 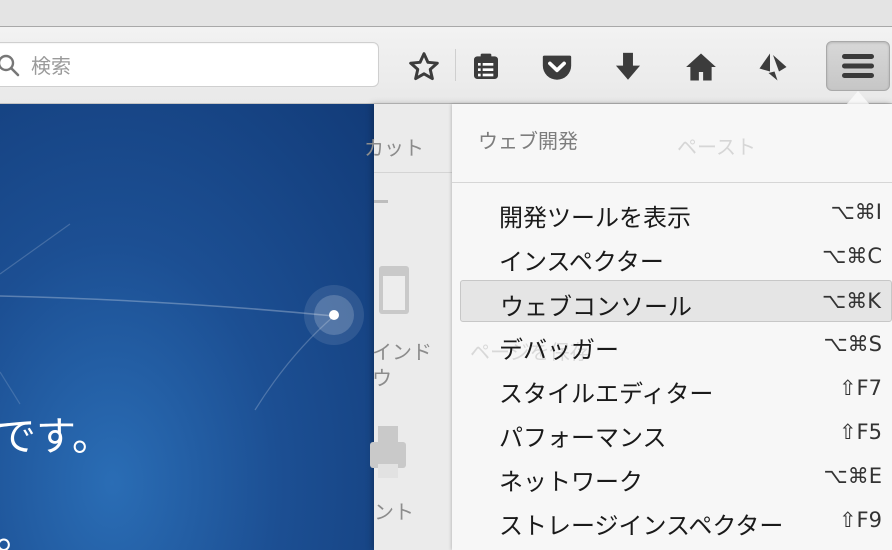 I want to click on reading-list-icon, so click(x=486, y=66).